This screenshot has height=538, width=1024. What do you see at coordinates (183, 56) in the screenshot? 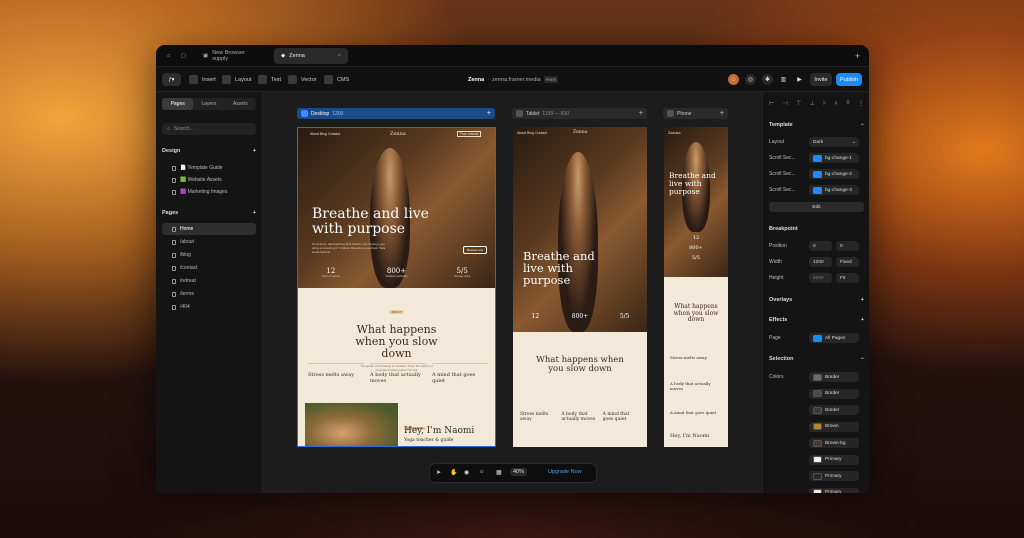
I see `chat-icon: ▢` at bounding box center [183, 56].